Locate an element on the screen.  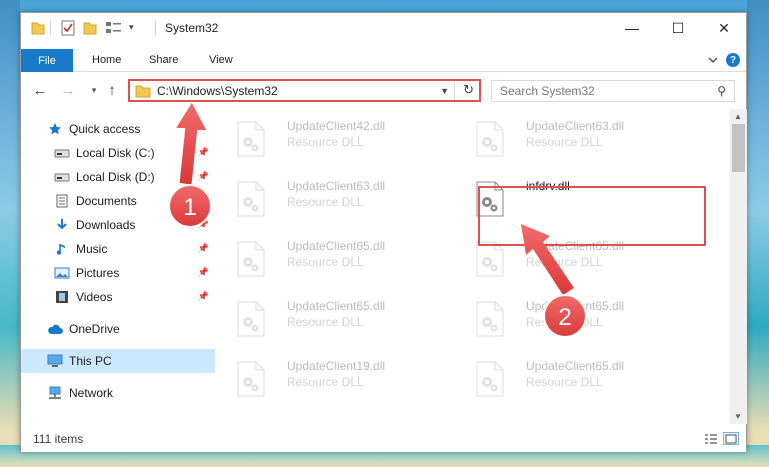
address-dropdown-icon: ▼ is located at coordinates (444, 91).